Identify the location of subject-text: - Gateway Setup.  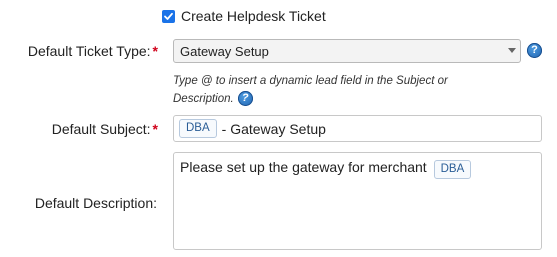
(273, 128).